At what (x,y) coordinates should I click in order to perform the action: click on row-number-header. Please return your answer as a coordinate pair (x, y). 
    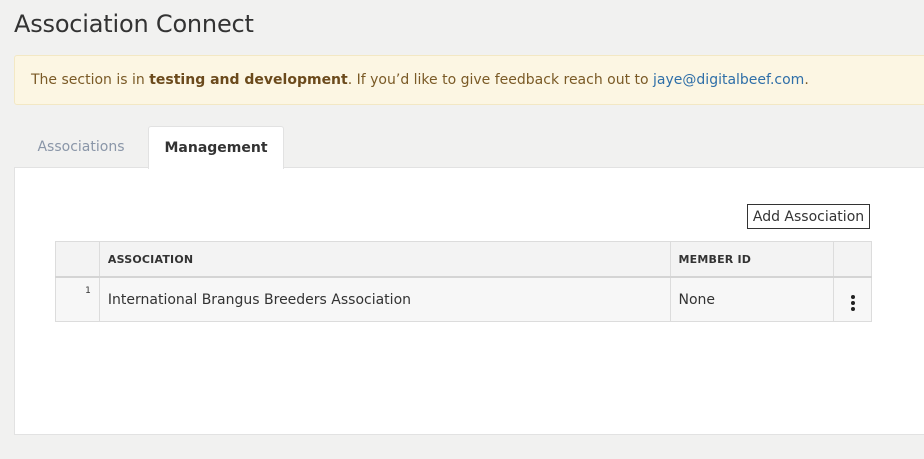
    Looking at the image, I should click on (77, 259).